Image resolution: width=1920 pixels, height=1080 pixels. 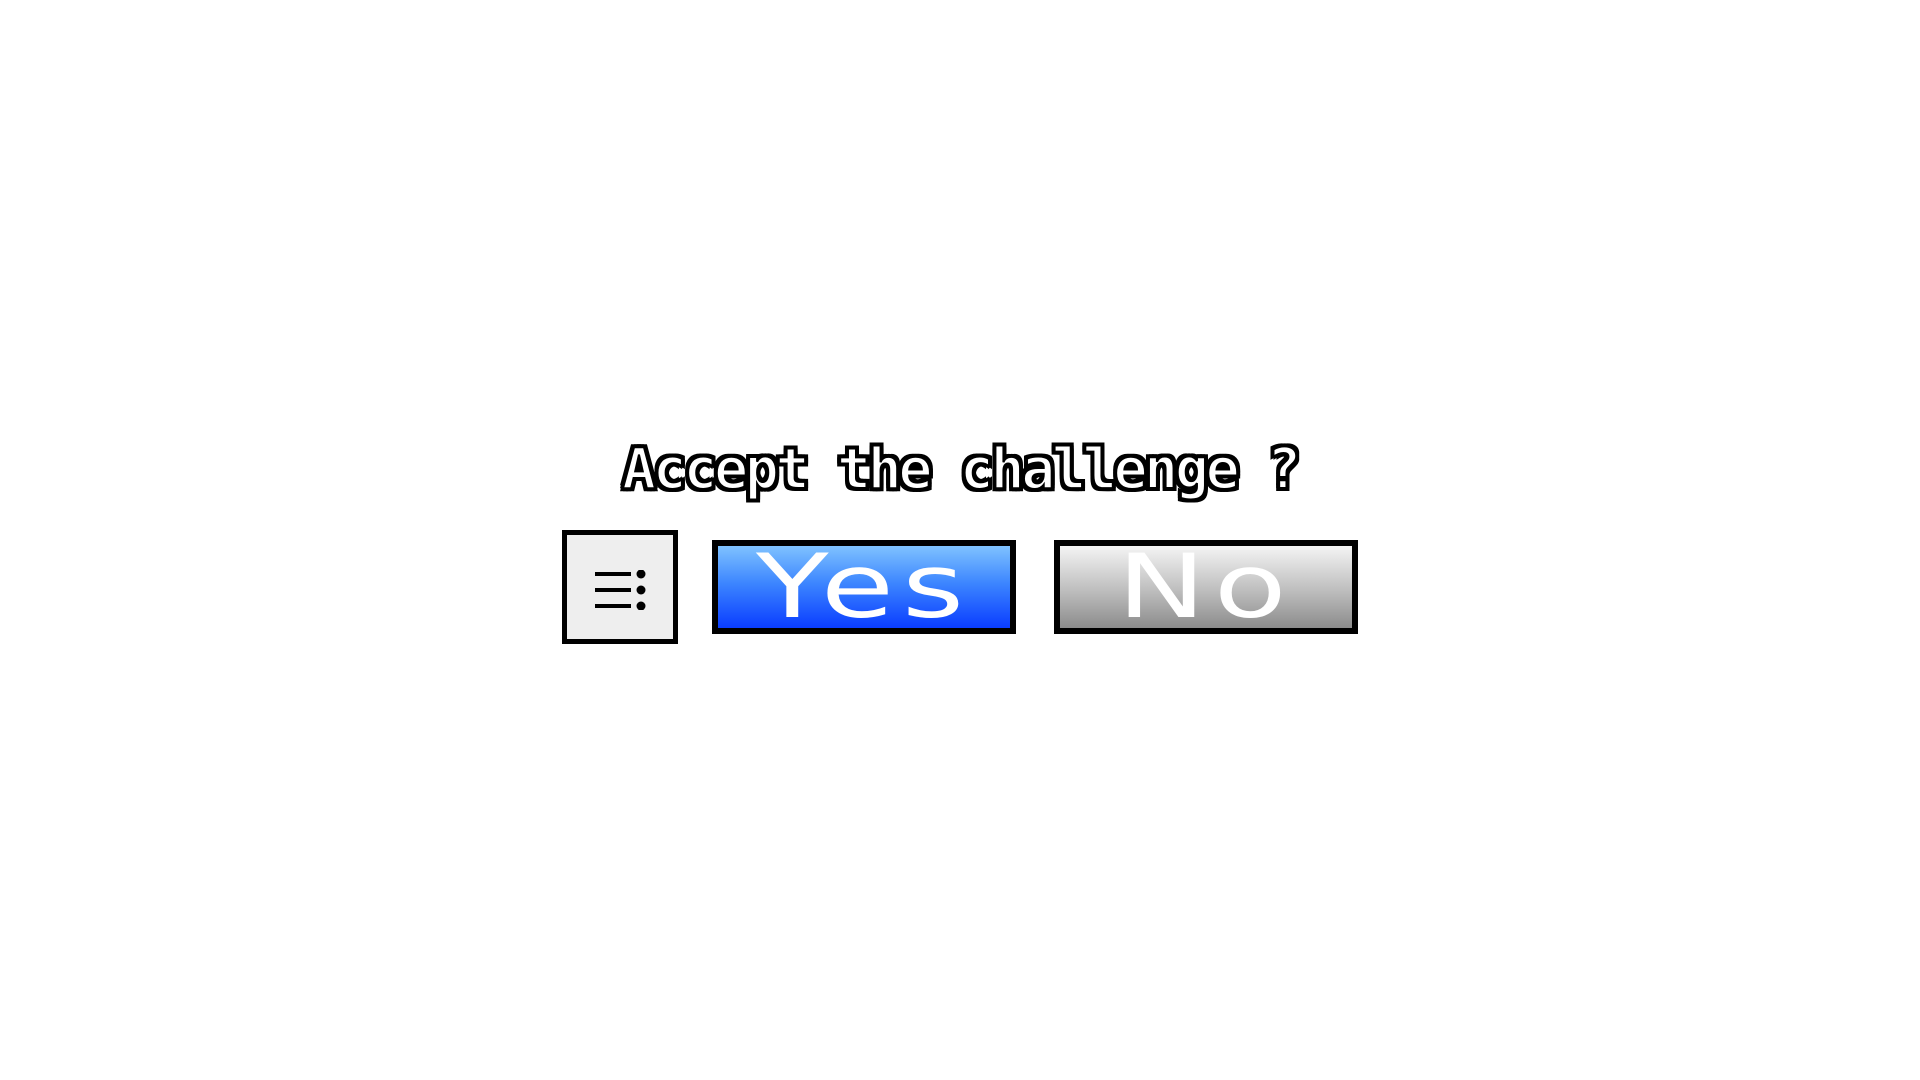 I want to click on menu-list-icon, so click(x=620, y=590).